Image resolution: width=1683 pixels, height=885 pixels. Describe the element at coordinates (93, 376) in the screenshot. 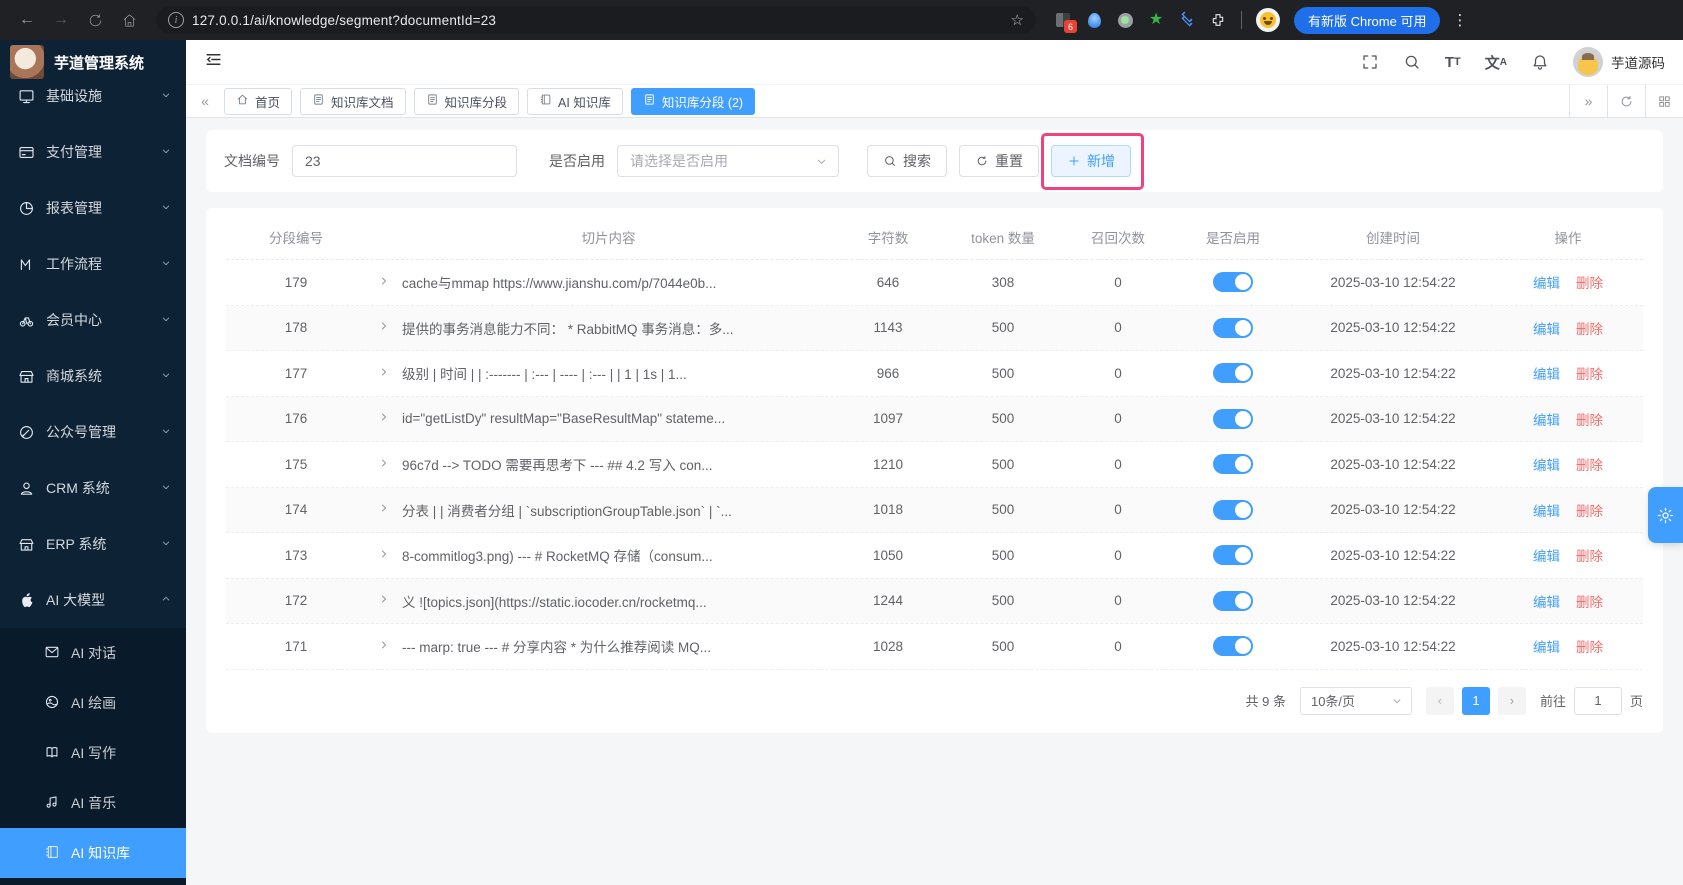

I see `sidebar-item-商城系统: 商城系统` at that location.